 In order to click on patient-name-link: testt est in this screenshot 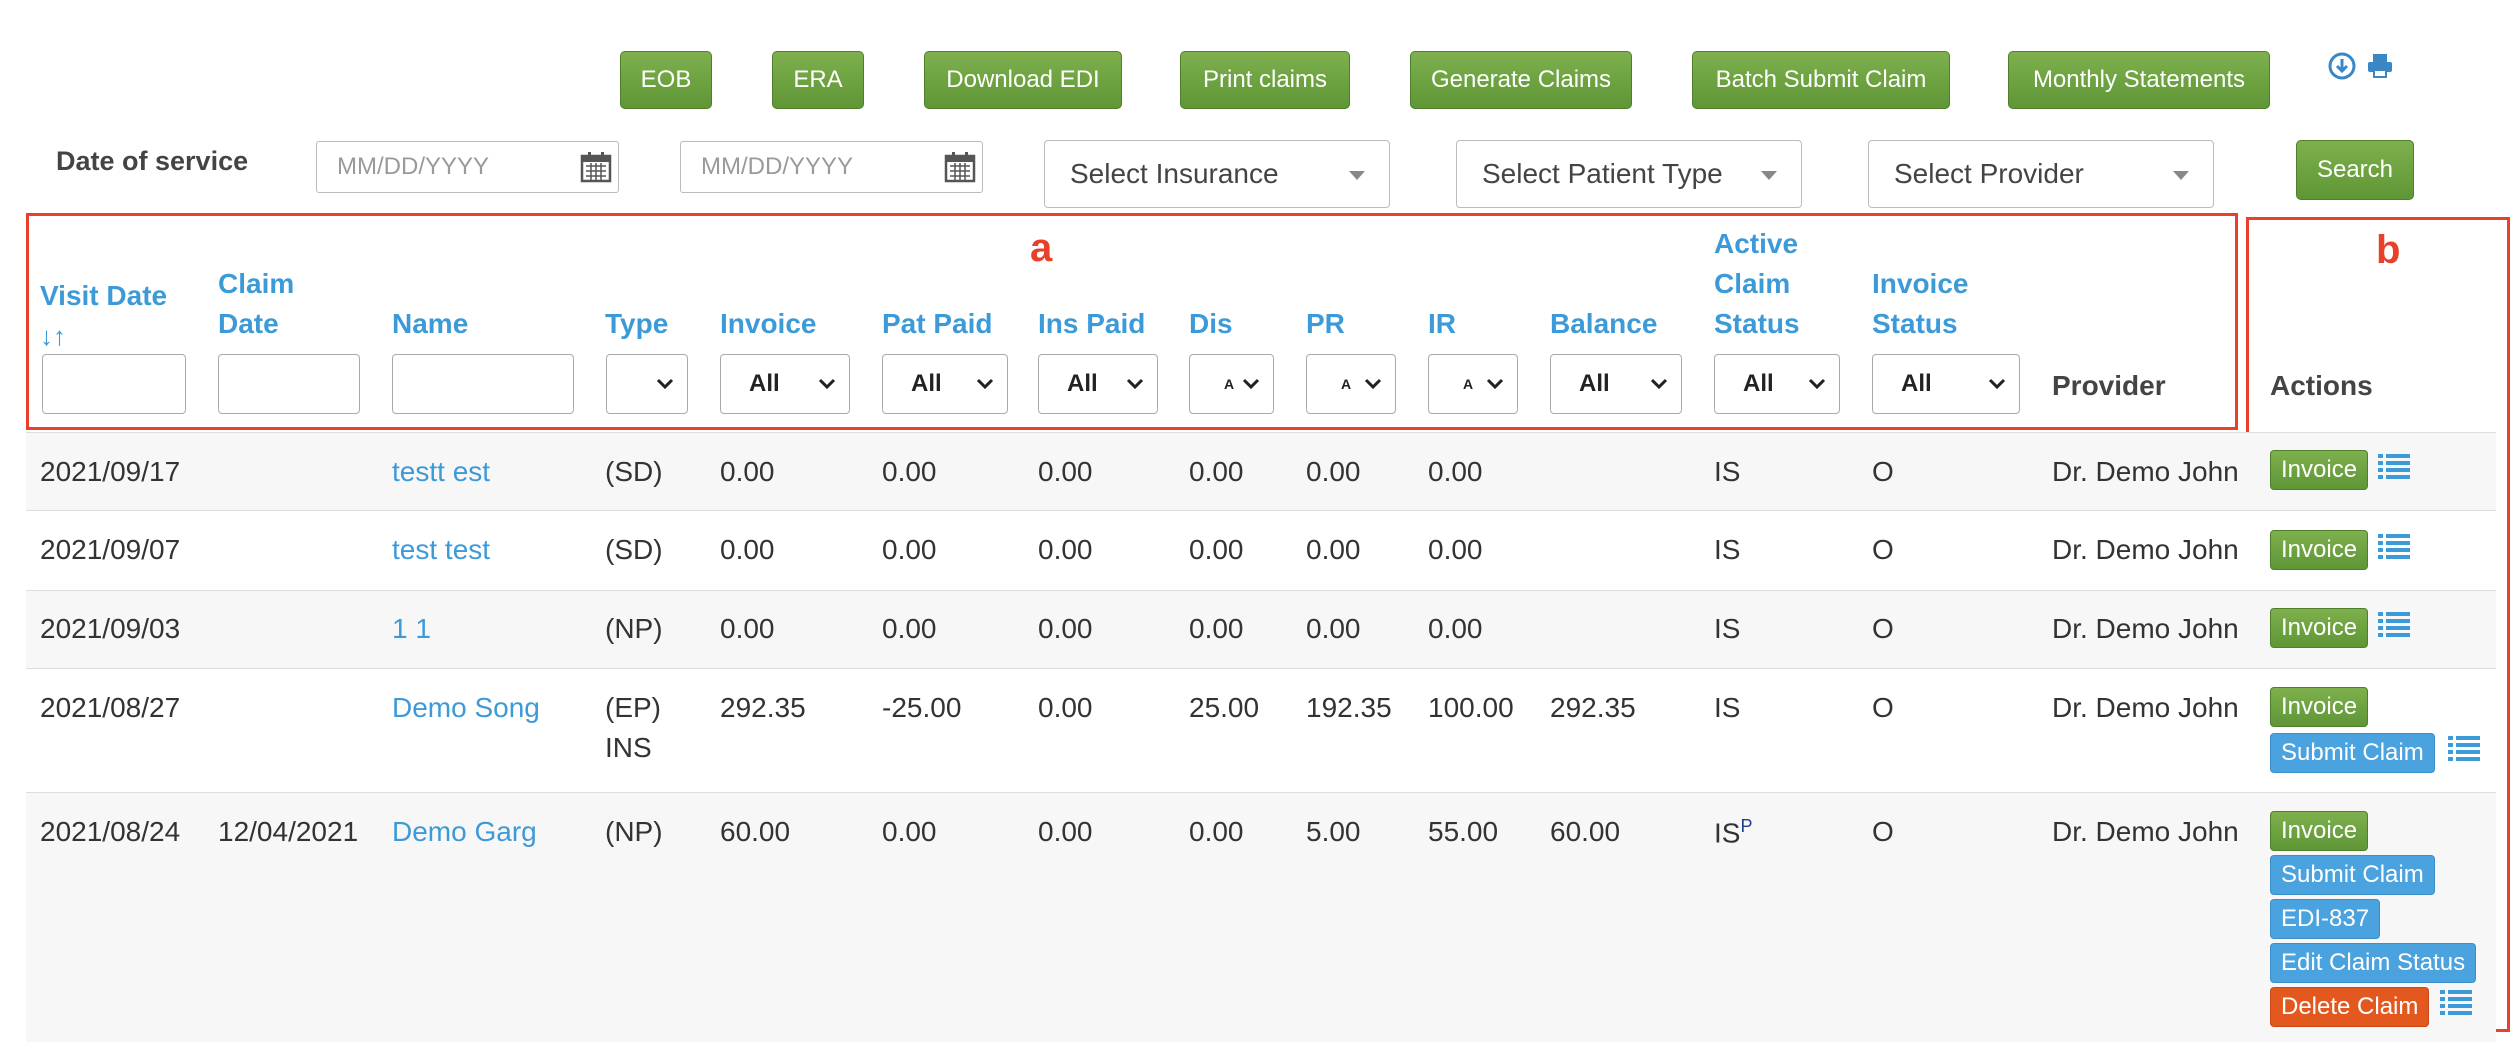, I will do `click(441, 472)`.